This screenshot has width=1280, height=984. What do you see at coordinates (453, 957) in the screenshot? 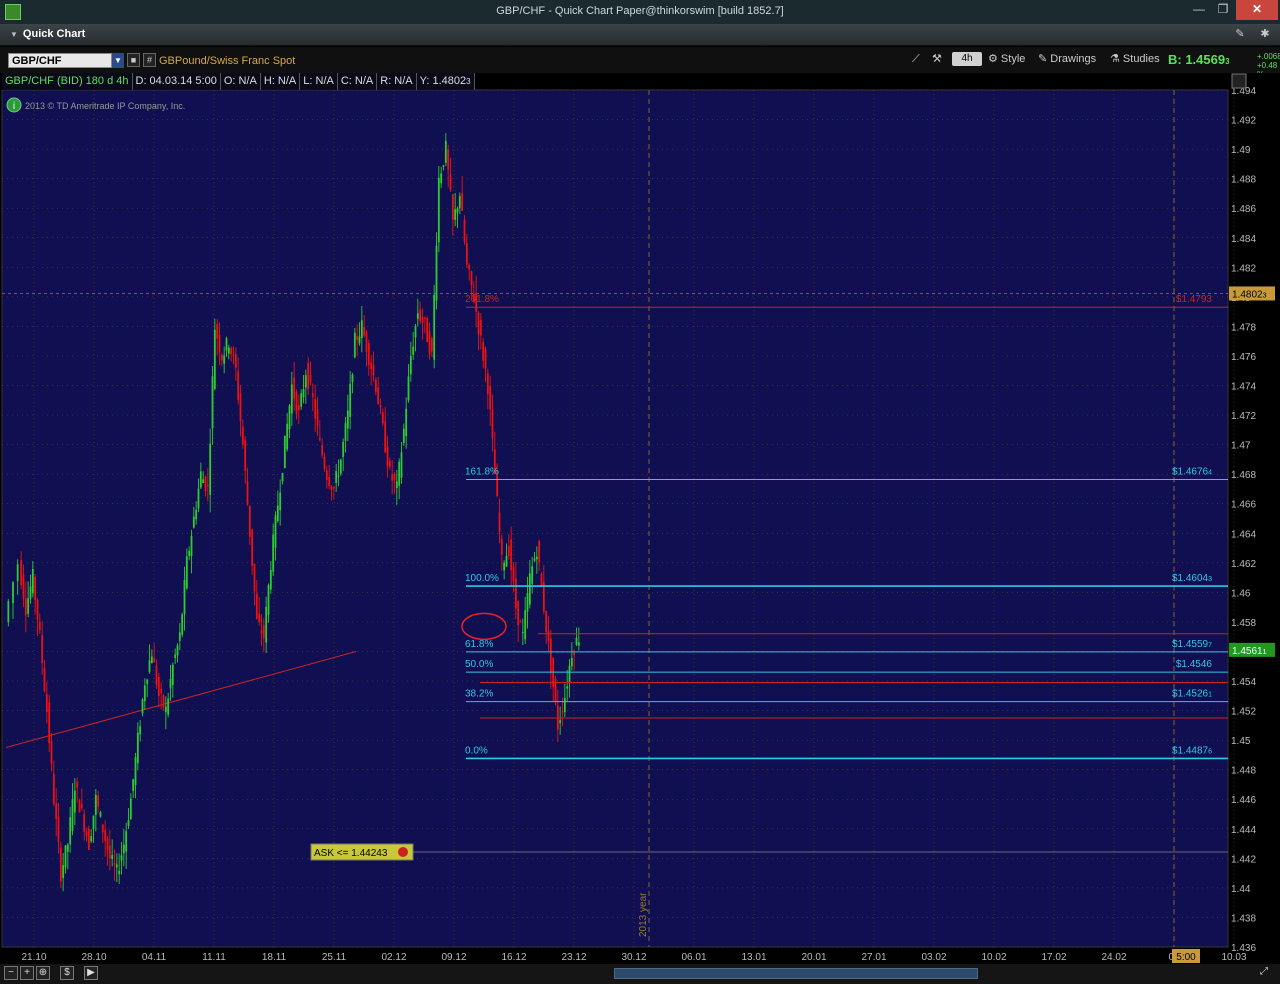
I see `x-tick-label: 09.12` at bounding box center [453, 957].